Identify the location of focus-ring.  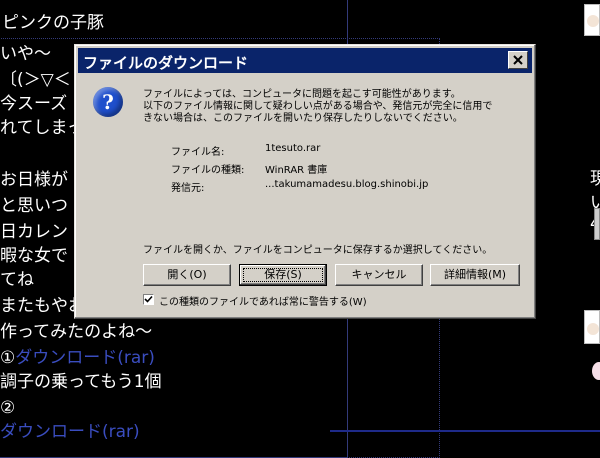
(283, 275).